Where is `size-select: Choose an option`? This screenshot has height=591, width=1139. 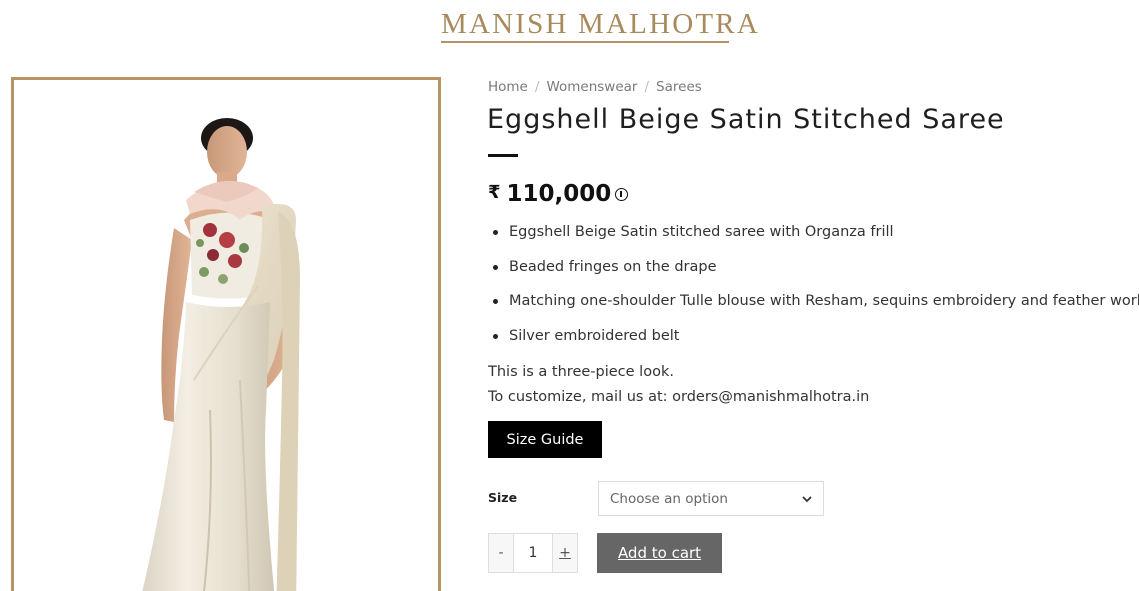
size-select: Choose an option is located at coordinates (711, 498).